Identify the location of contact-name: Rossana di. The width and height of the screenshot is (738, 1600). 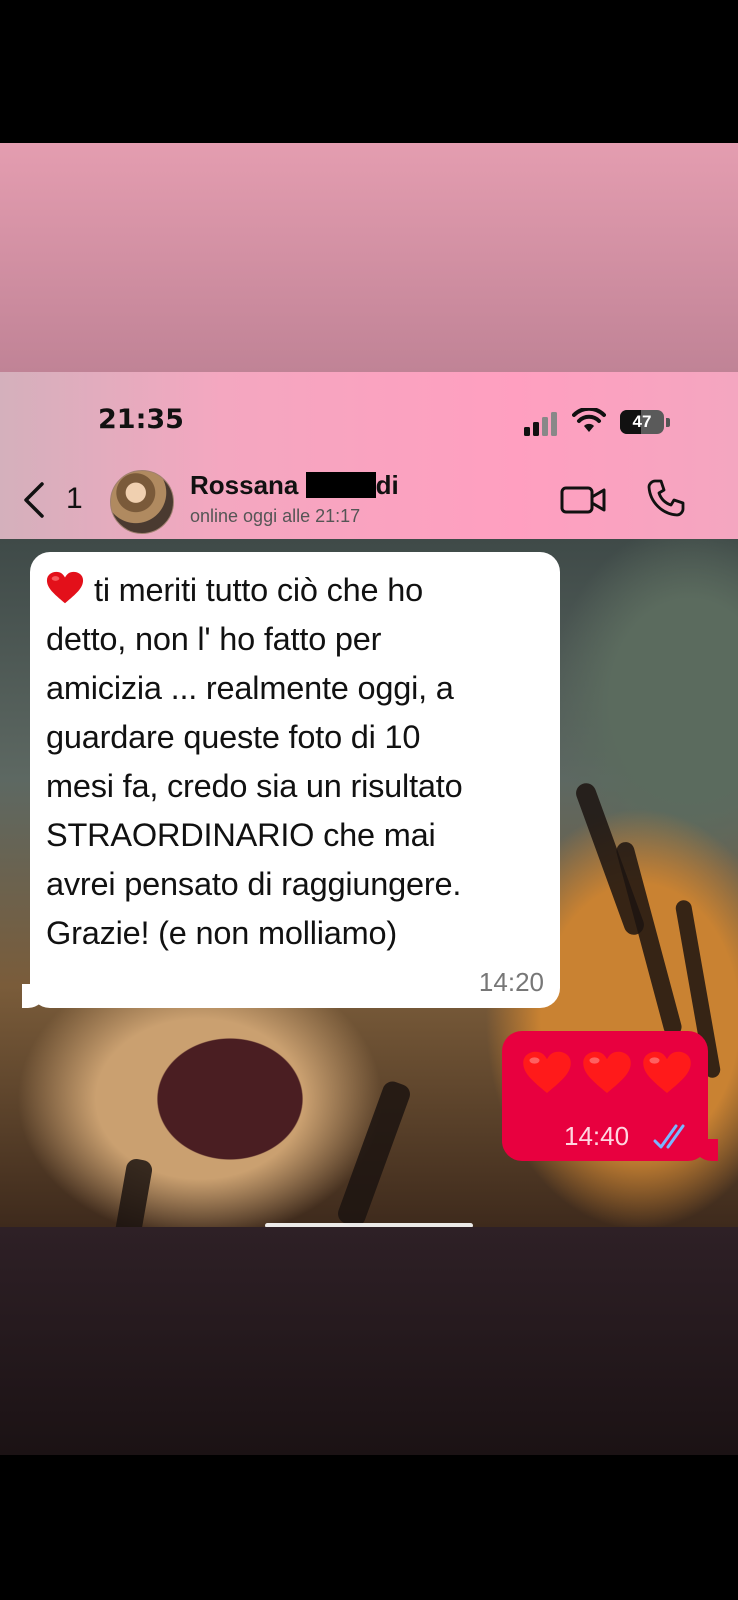
(294, 485).